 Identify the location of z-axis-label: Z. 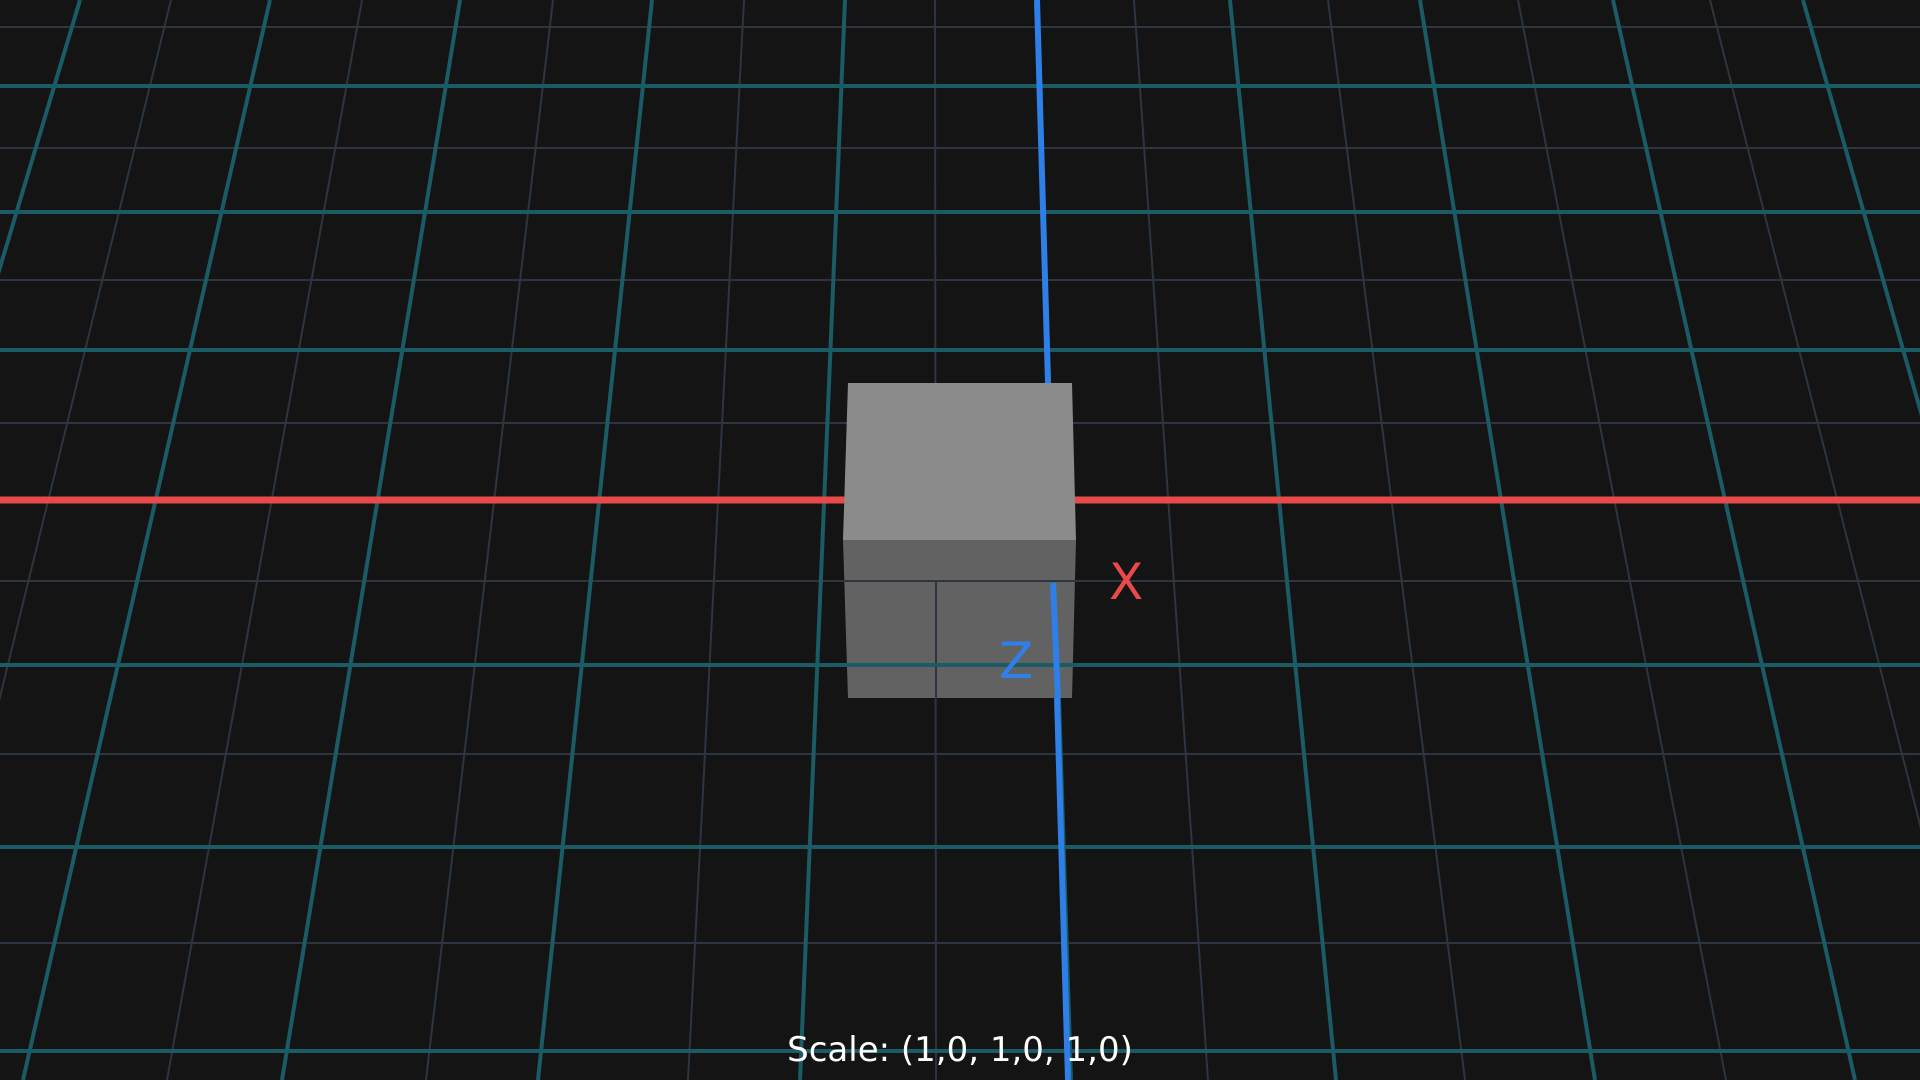
(1016, 661).